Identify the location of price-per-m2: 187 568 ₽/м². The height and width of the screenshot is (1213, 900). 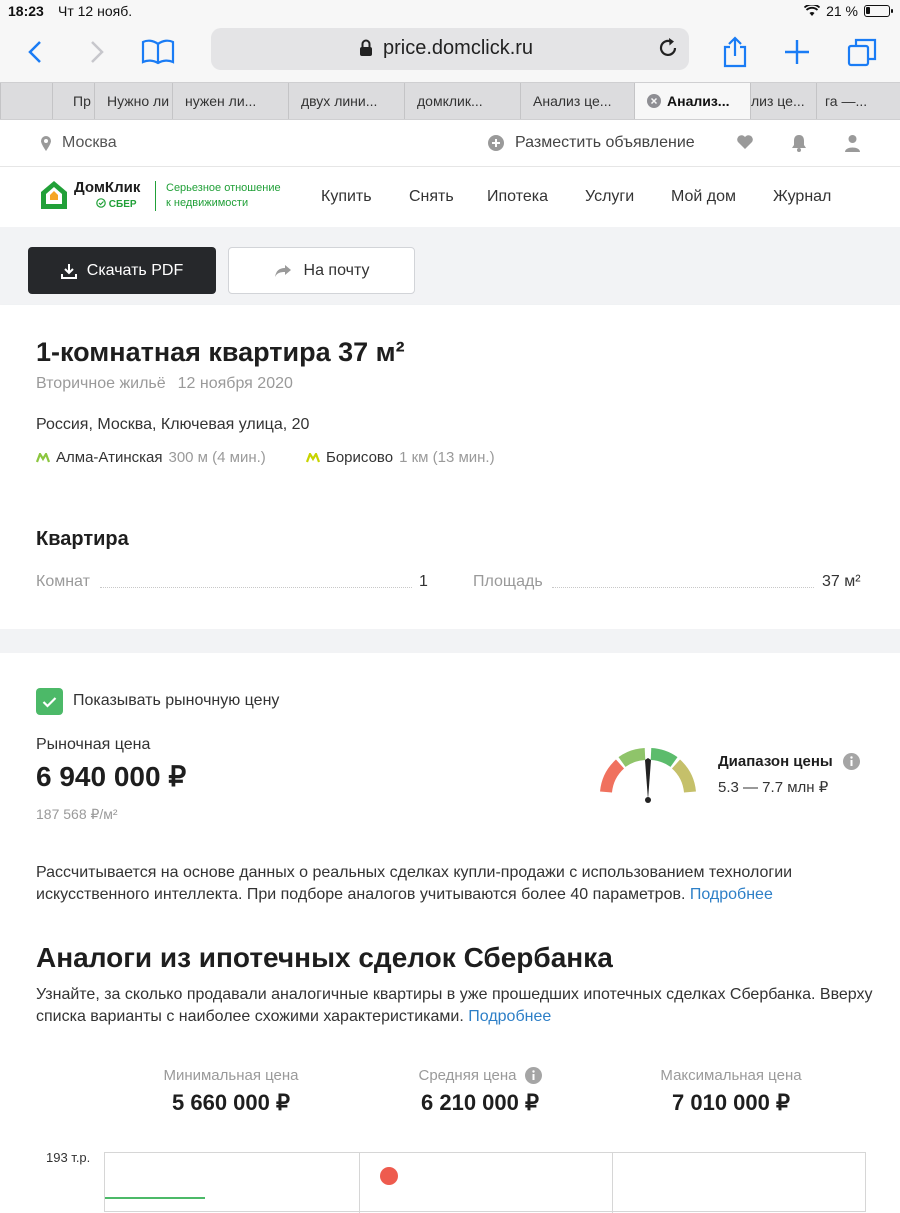
(77, 814).